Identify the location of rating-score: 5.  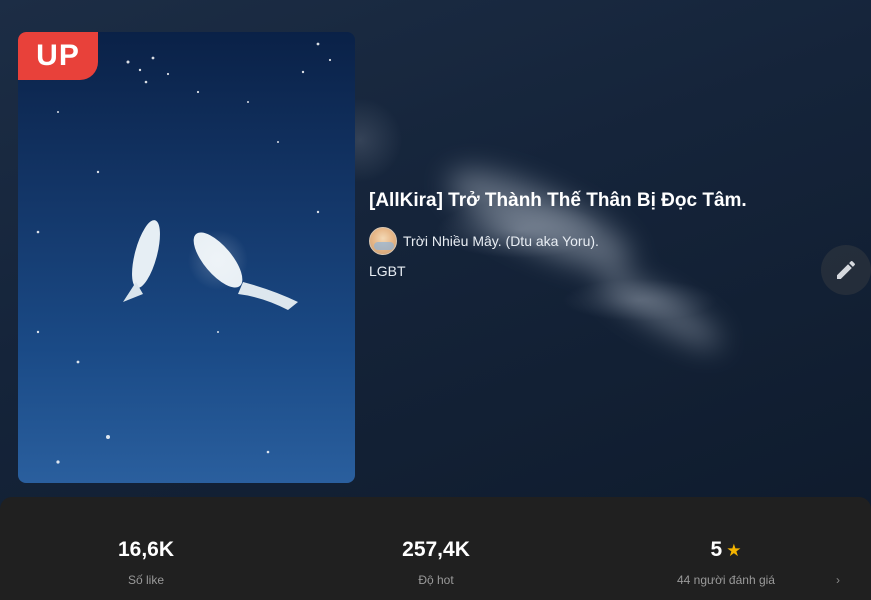
(716, 549).